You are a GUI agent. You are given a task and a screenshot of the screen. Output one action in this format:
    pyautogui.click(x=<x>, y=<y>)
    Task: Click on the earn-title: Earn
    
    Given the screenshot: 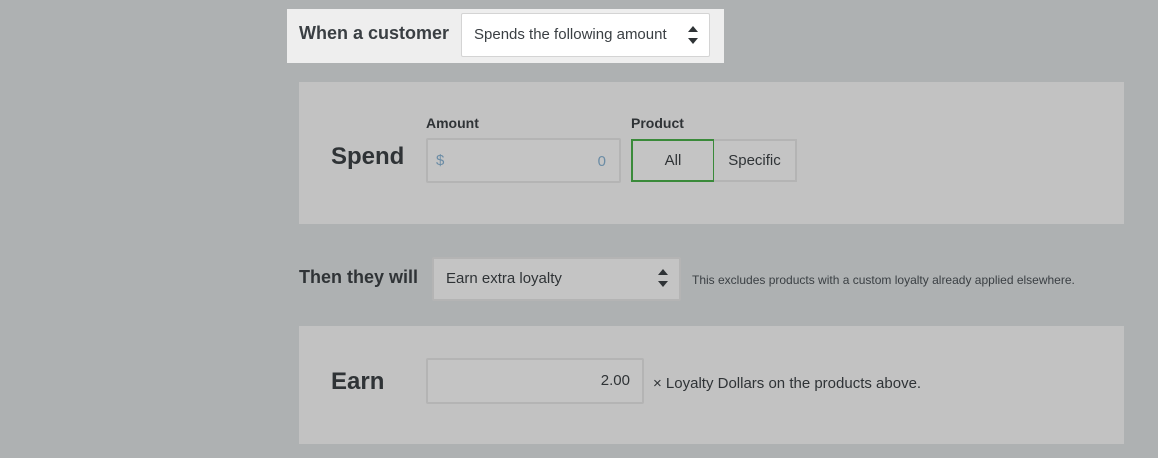 What is the action you would take?
    pyautogui.click(x=358, y=381)
    